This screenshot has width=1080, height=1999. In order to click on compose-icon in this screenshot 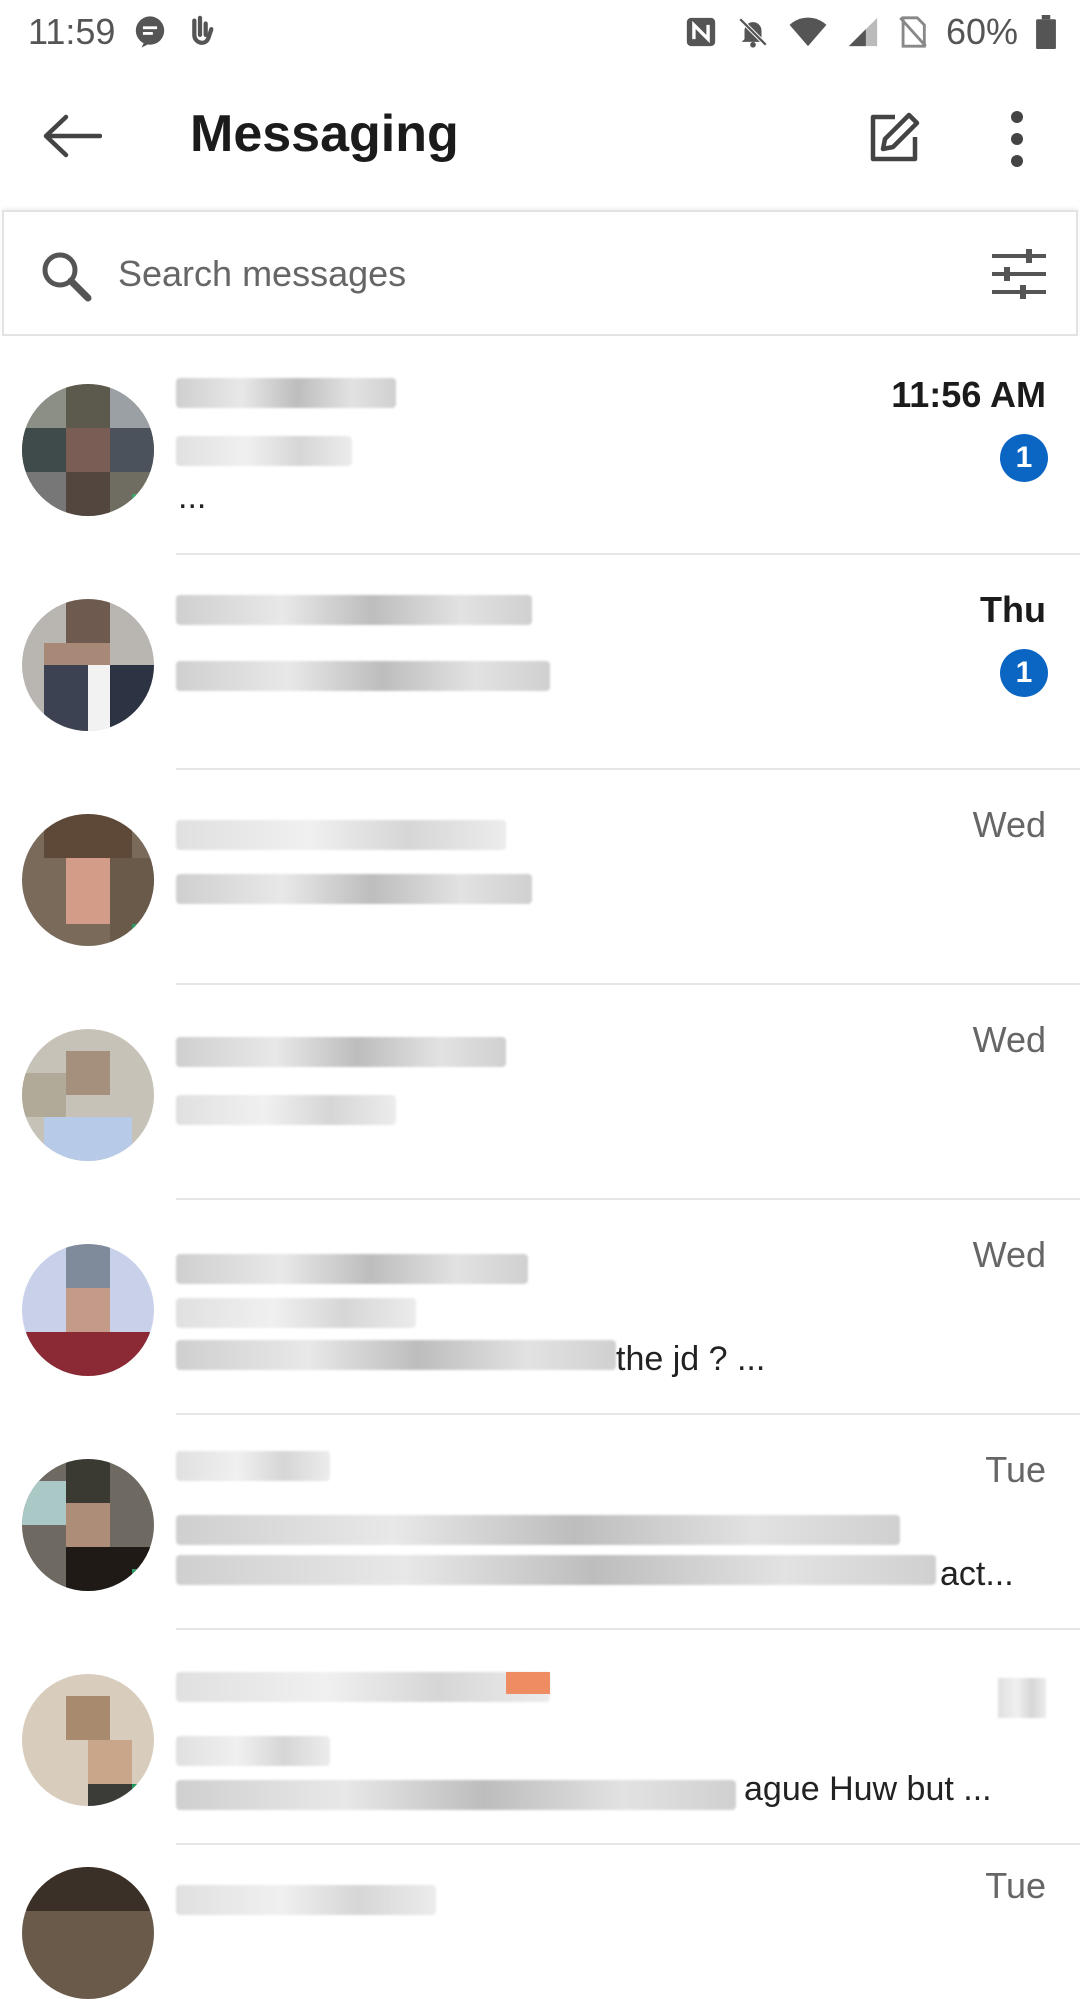, I will do `click(895, 137)`.